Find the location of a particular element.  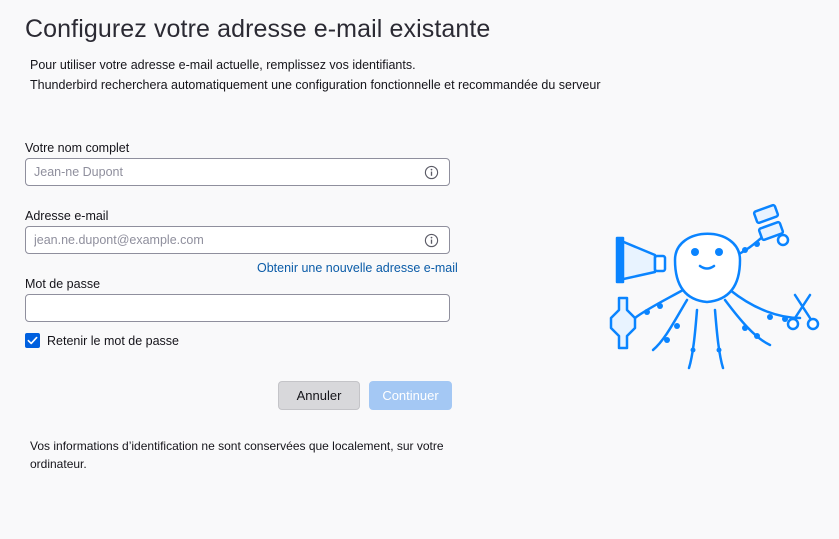

password-label: Mot de passe is located at coordinates (63, 284).